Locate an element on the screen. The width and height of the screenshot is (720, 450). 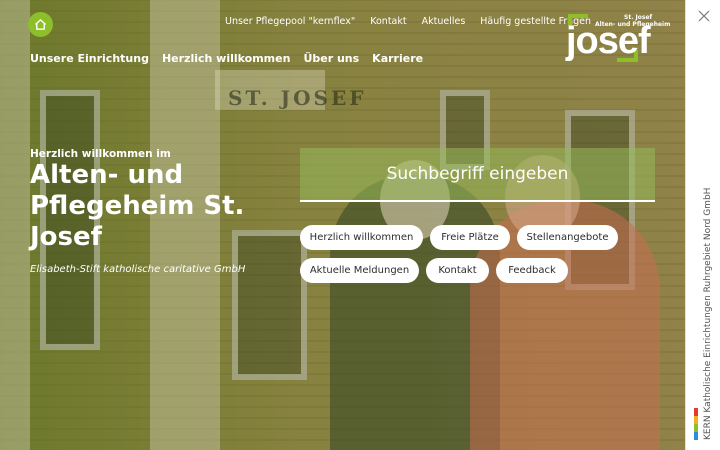
topnav-aktuelles: Aktuelles is located at coordinates (444, 21).